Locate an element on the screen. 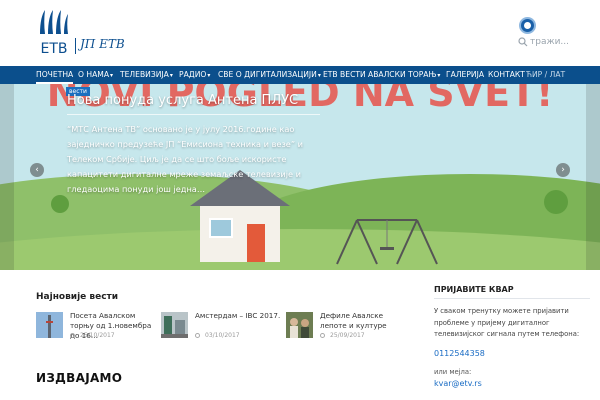  news-date: 03/10/2017 is located at coordinates (217, 335).